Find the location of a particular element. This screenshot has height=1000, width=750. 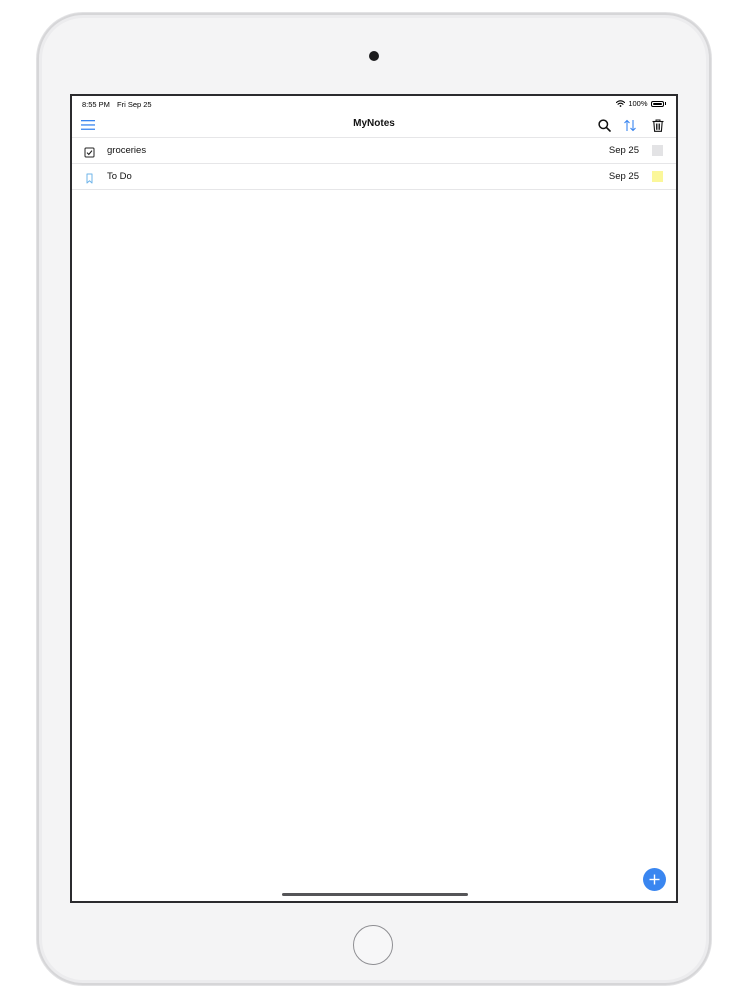

sort-icon is located at coordinates (630, 125).